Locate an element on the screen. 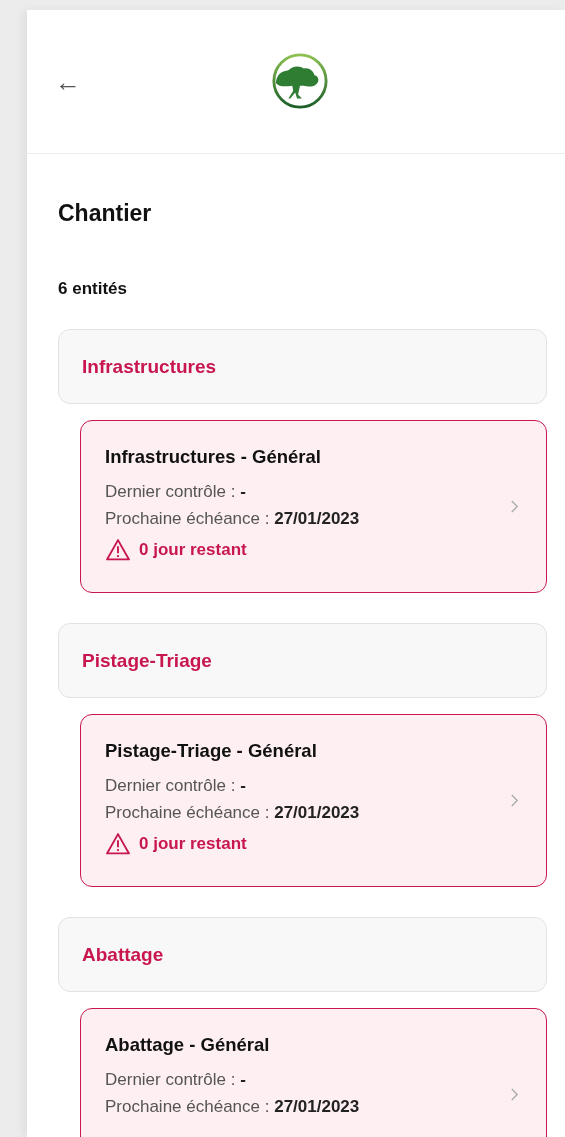 This screenshot has width=565, height=1137. entity-card: Abattage - Général Dernier contrôle : - Prochaine échéance : 27/01/2023 is located at coordinates (313, 1072).